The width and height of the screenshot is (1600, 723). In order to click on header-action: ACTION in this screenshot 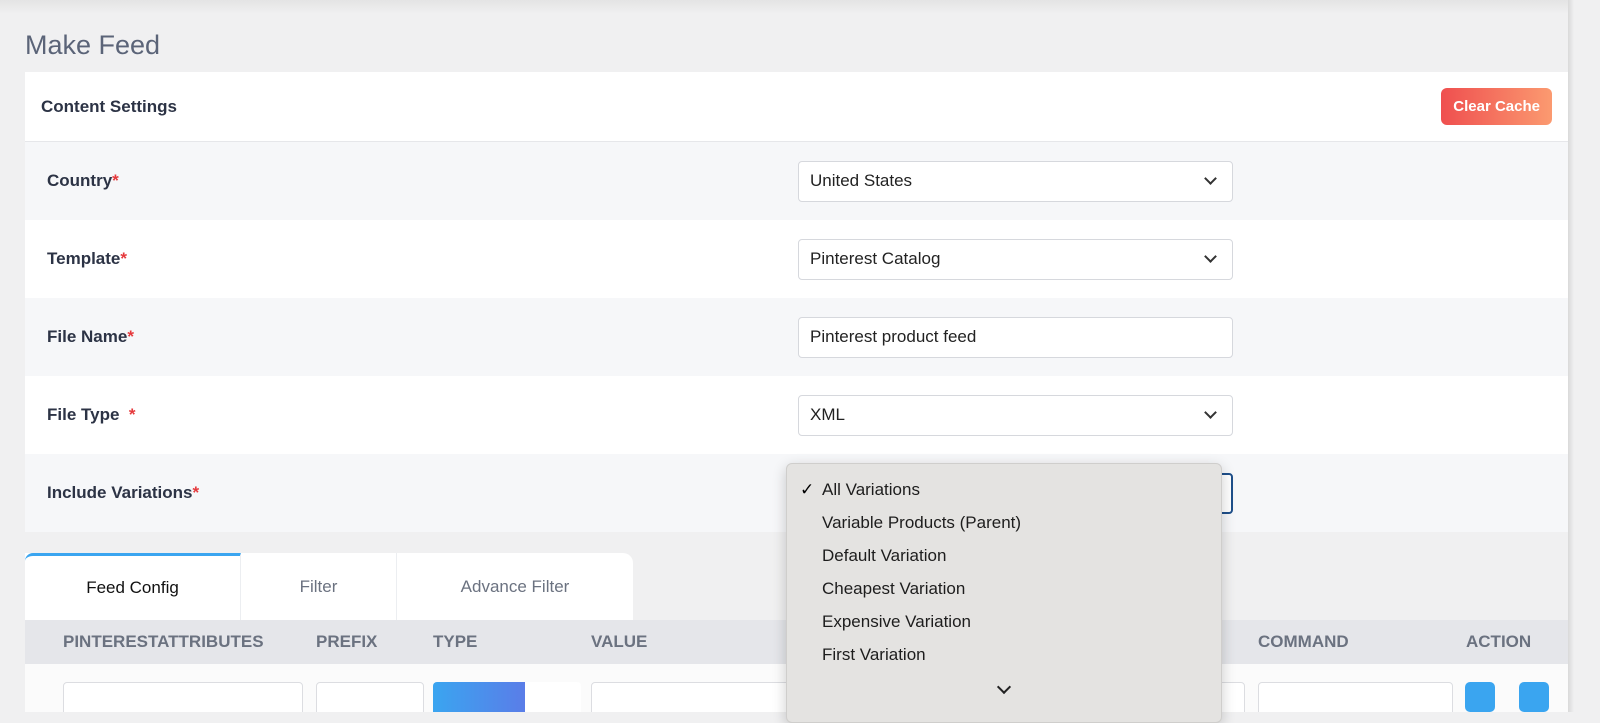, I will do `click(1499, 641)`.